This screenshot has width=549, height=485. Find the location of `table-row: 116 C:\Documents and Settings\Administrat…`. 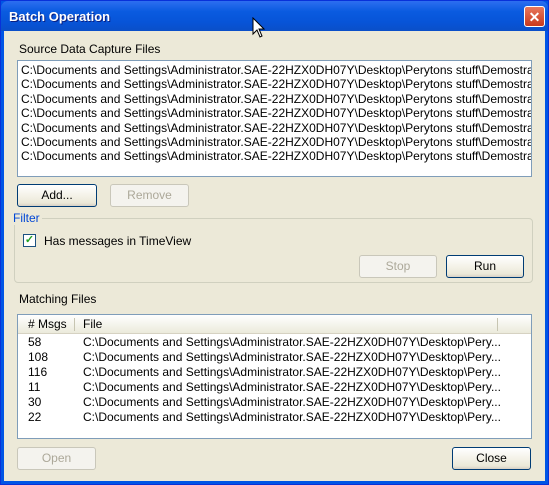

table-row: 116 C:\Documents and Settings\Administrat… is located at coordinates (274, 372).